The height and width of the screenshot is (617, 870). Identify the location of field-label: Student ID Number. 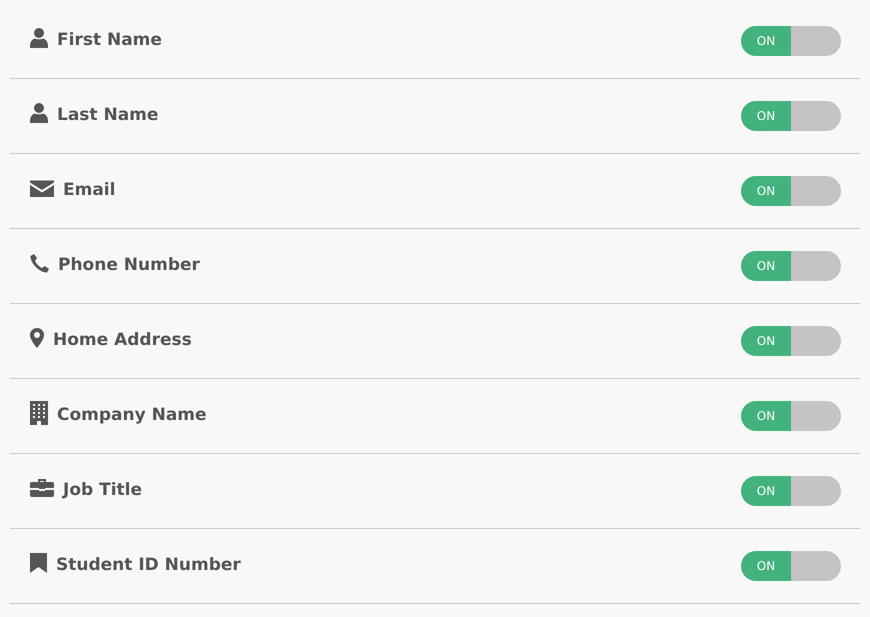
(148, 566).